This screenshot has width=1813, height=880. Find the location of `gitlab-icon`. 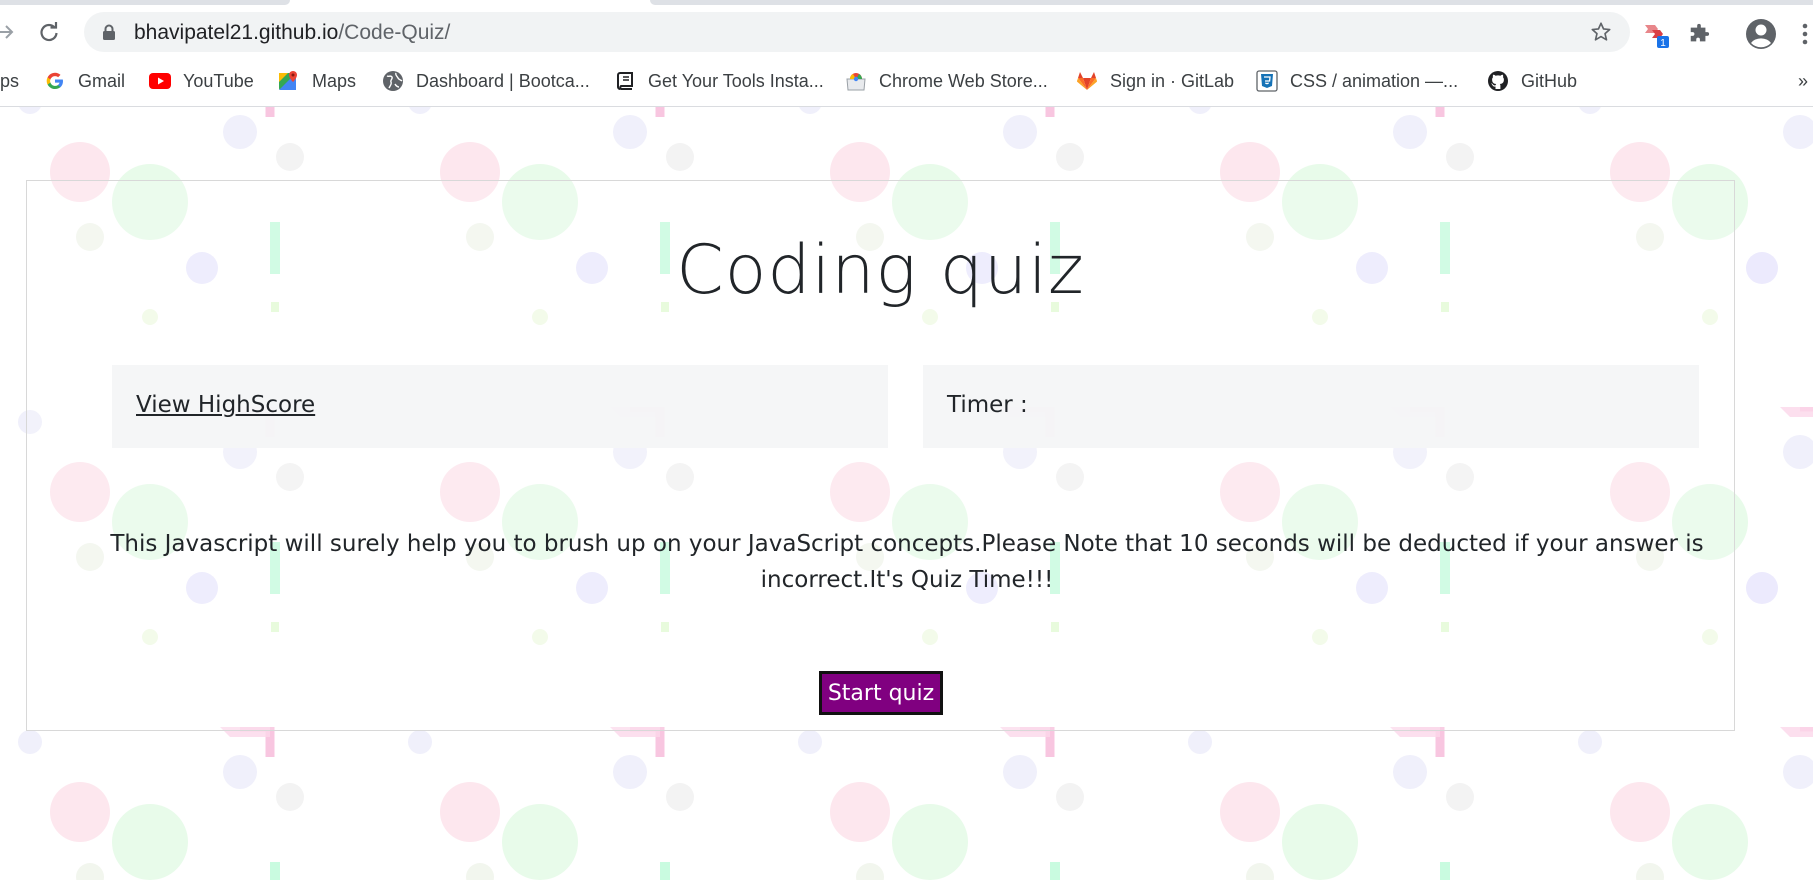

gitlab-icon is located at coordinates (1087, 81).